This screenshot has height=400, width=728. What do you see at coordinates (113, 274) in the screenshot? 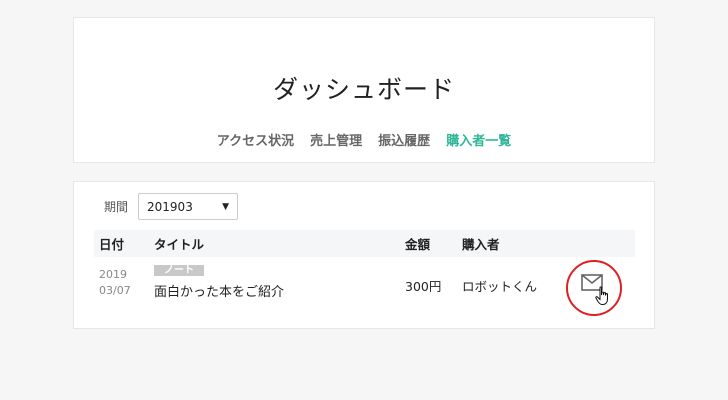
I see `purchase-date-year: 2019` at bounding box center [113, 274].